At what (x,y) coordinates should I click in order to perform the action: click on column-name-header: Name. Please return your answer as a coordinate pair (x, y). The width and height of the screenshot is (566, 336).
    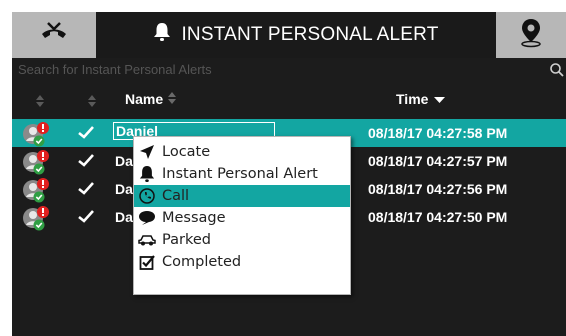
    Looking at the image, I should click on (151, 99).